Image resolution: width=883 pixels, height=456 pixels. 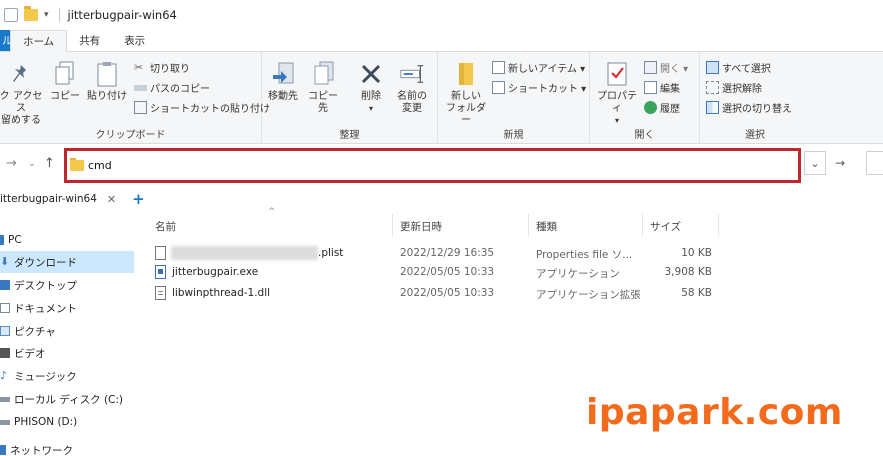 What do you see at coordinates (662, 87) in the screenshot?
I see `edit-button: 編集` at bounding box center [662, 87].